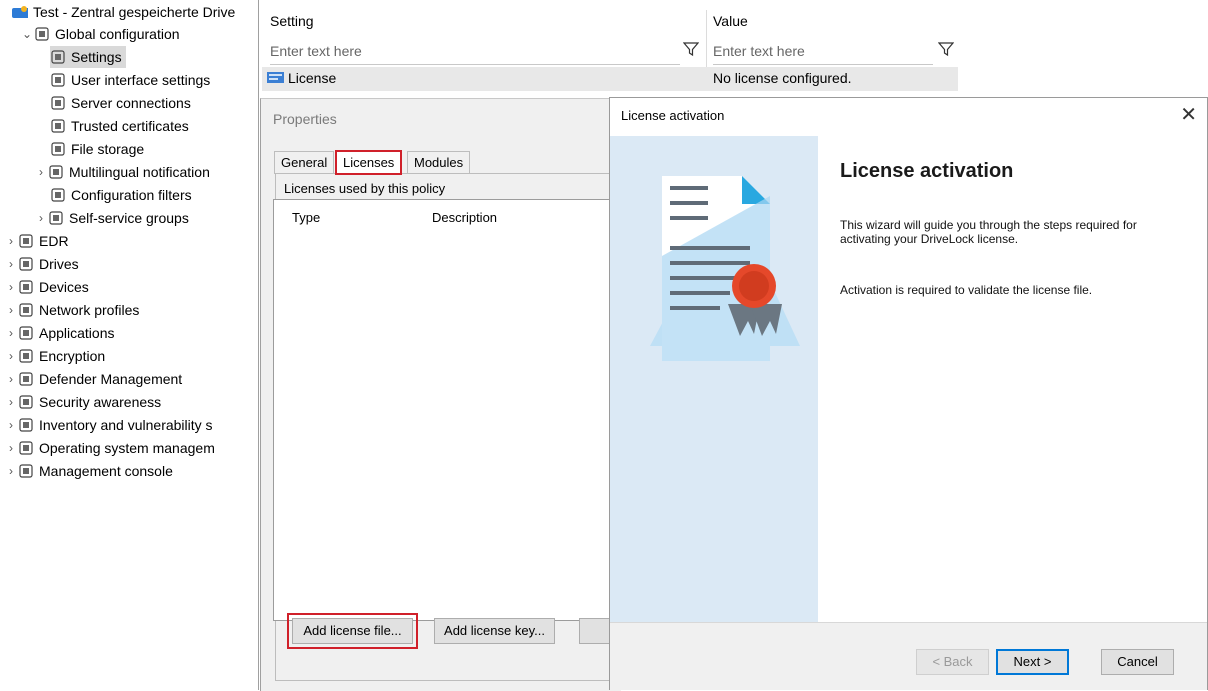  Describe the element at coordinates (108, 425) in the screenshot. I see `tree-item: › Inventory and vulnerability s` at that location.